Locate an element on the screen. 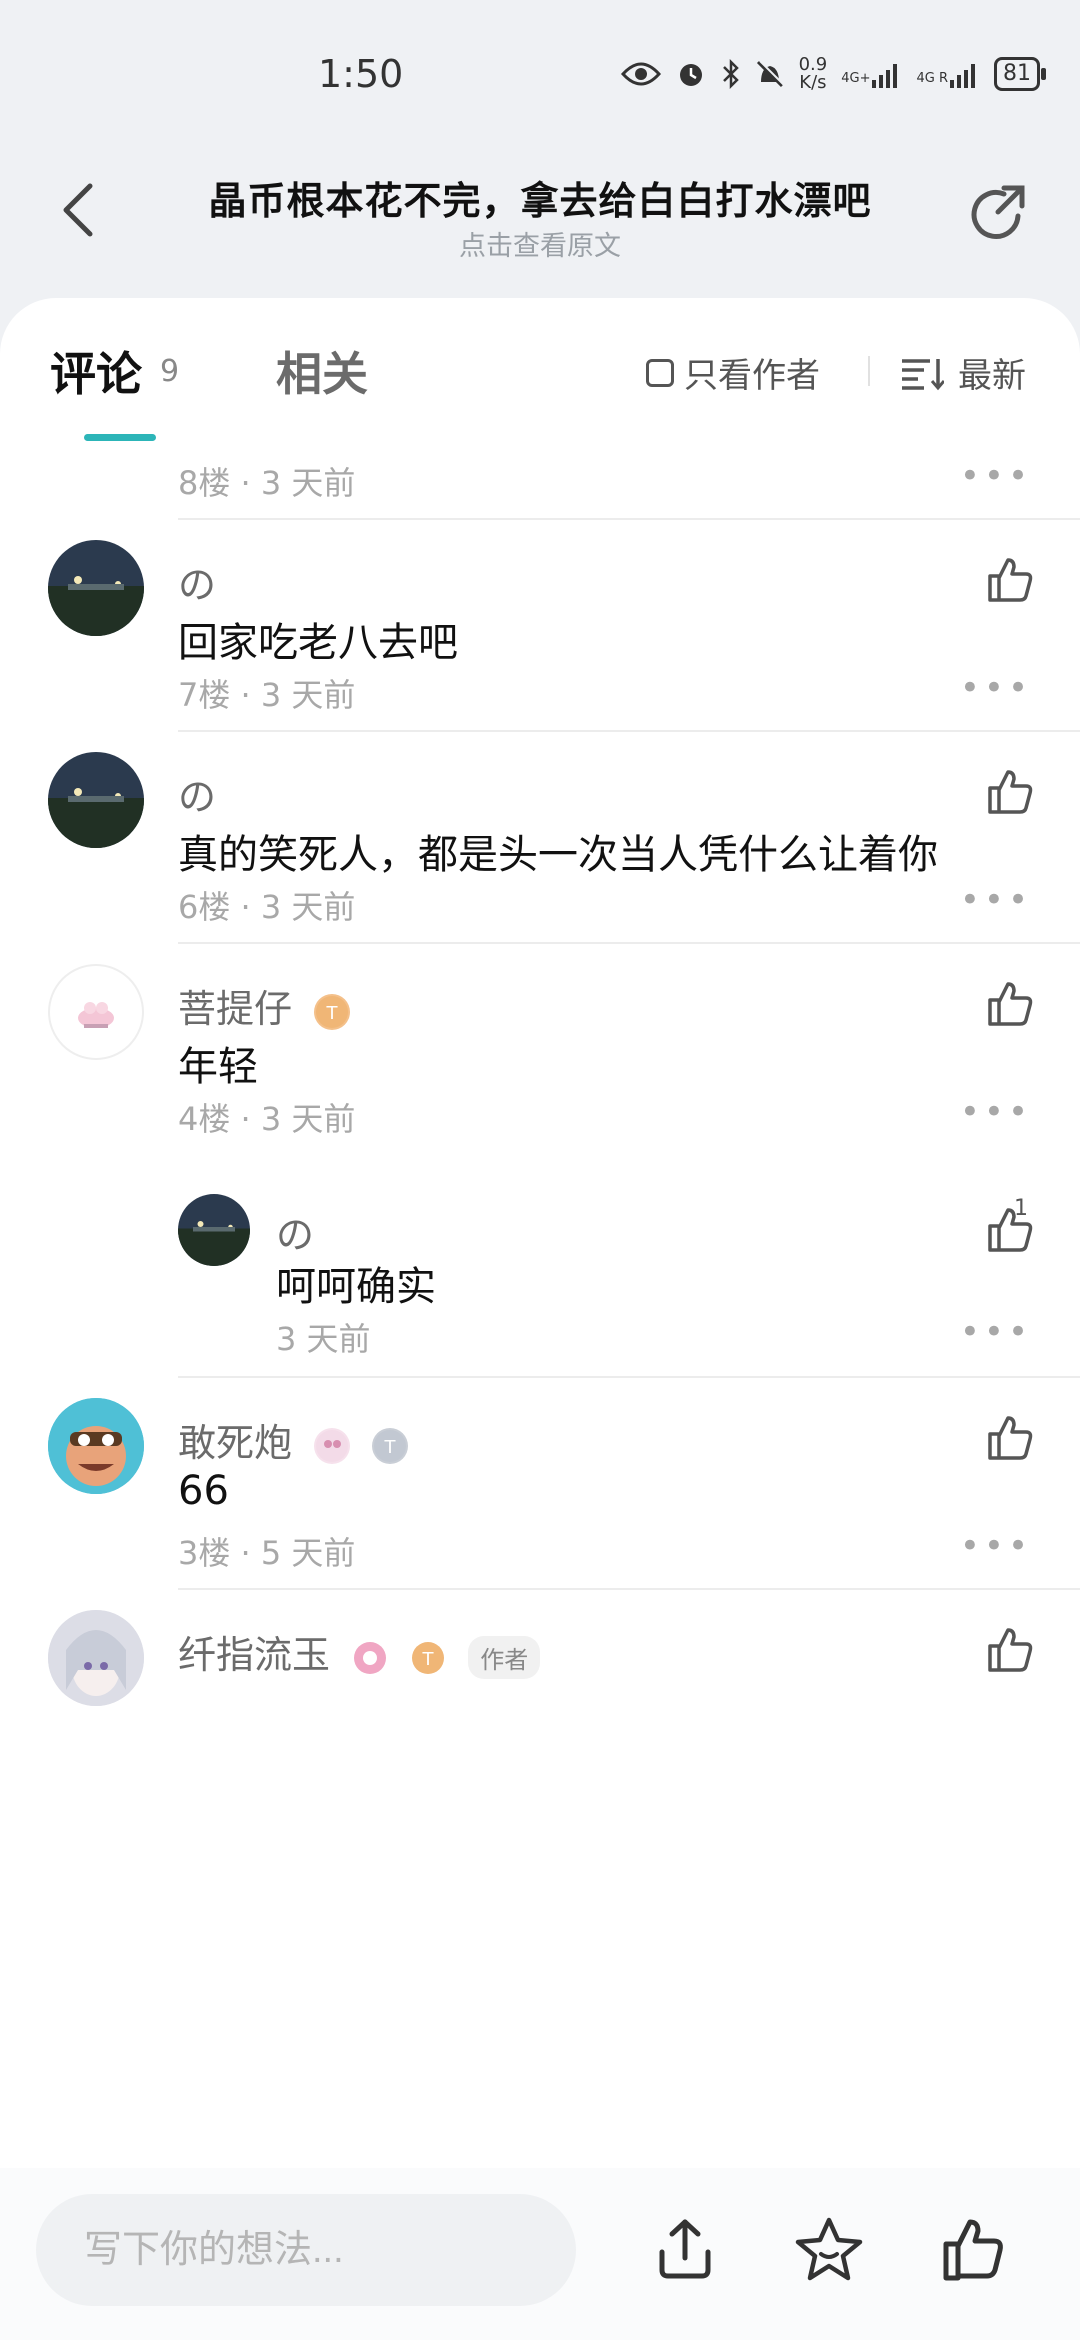 This screenshot has height=2340, width=1080. post-header: 晶币根本花不完，拿去给白白打水漂吧 点击查看原文 is located at coordinates (540, 225).